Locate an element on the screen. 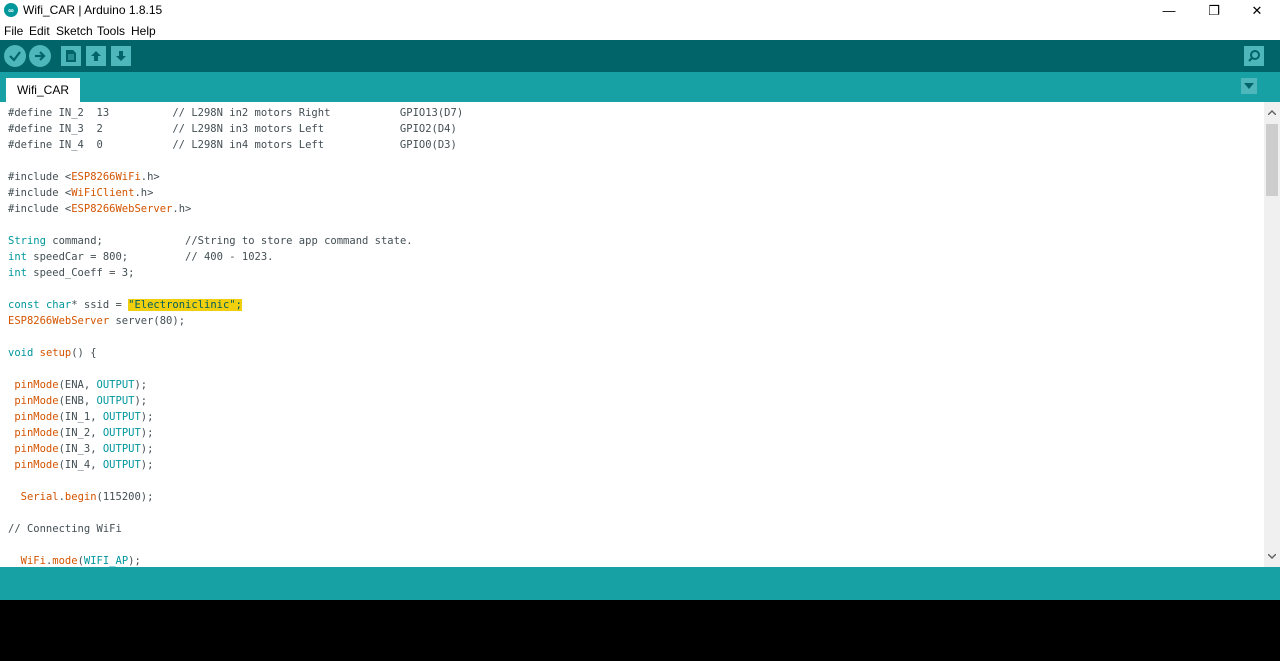 Image resolution: width=1280 pixels, height=661 pixels. menu-bar: File Edit Sketch Tools Help is located at coordinates (640, 30).